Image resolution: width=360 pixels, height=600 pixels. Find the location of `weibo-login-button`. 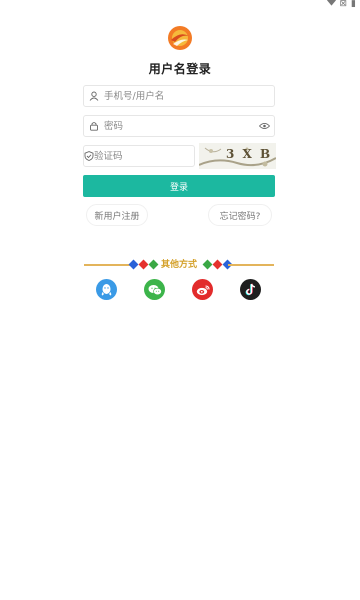

weibo-login-button is located at coordinates (202, 289).